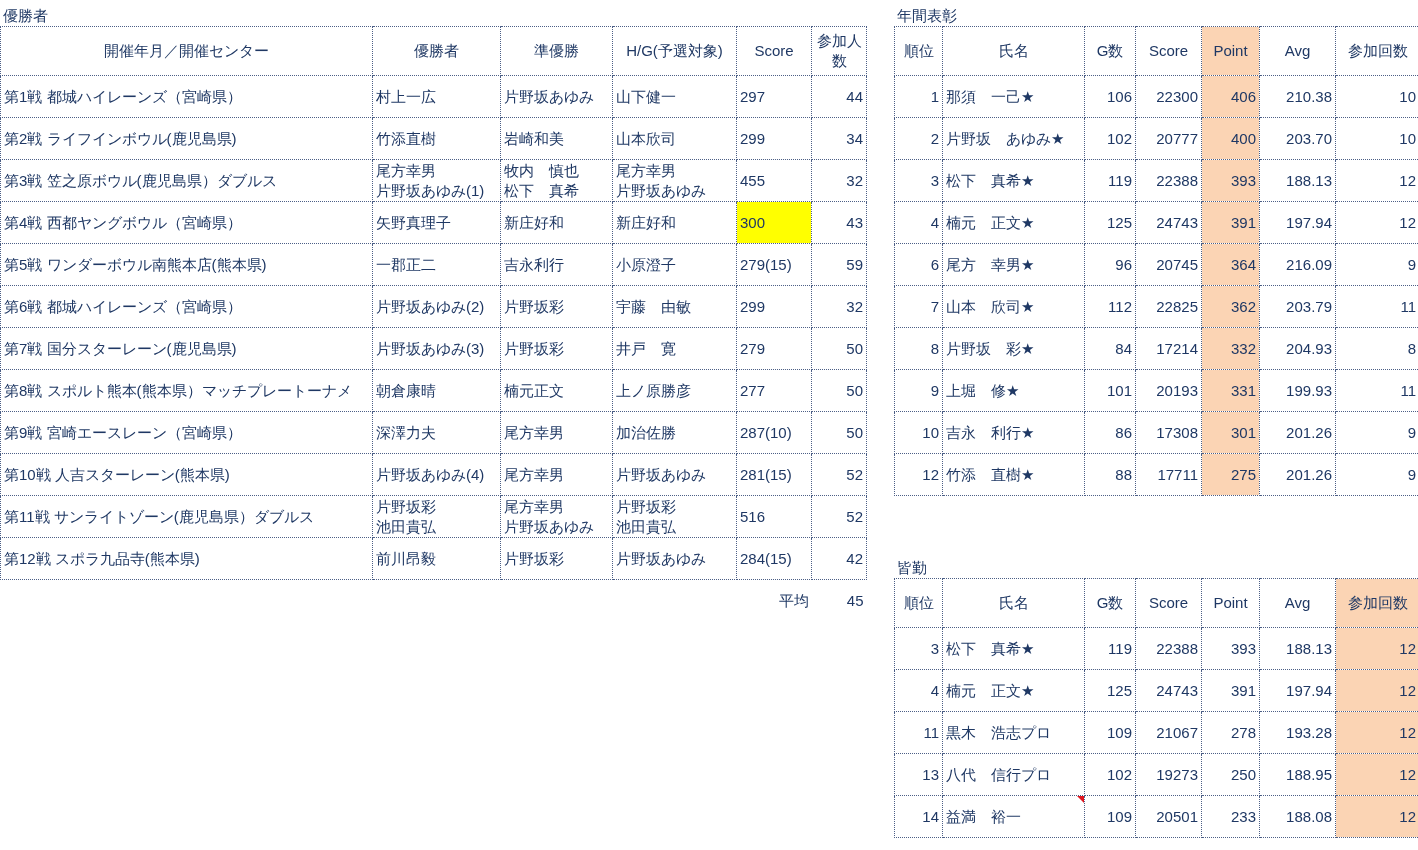  I want to click on table-cell: 203.79, so click(1297, 306).